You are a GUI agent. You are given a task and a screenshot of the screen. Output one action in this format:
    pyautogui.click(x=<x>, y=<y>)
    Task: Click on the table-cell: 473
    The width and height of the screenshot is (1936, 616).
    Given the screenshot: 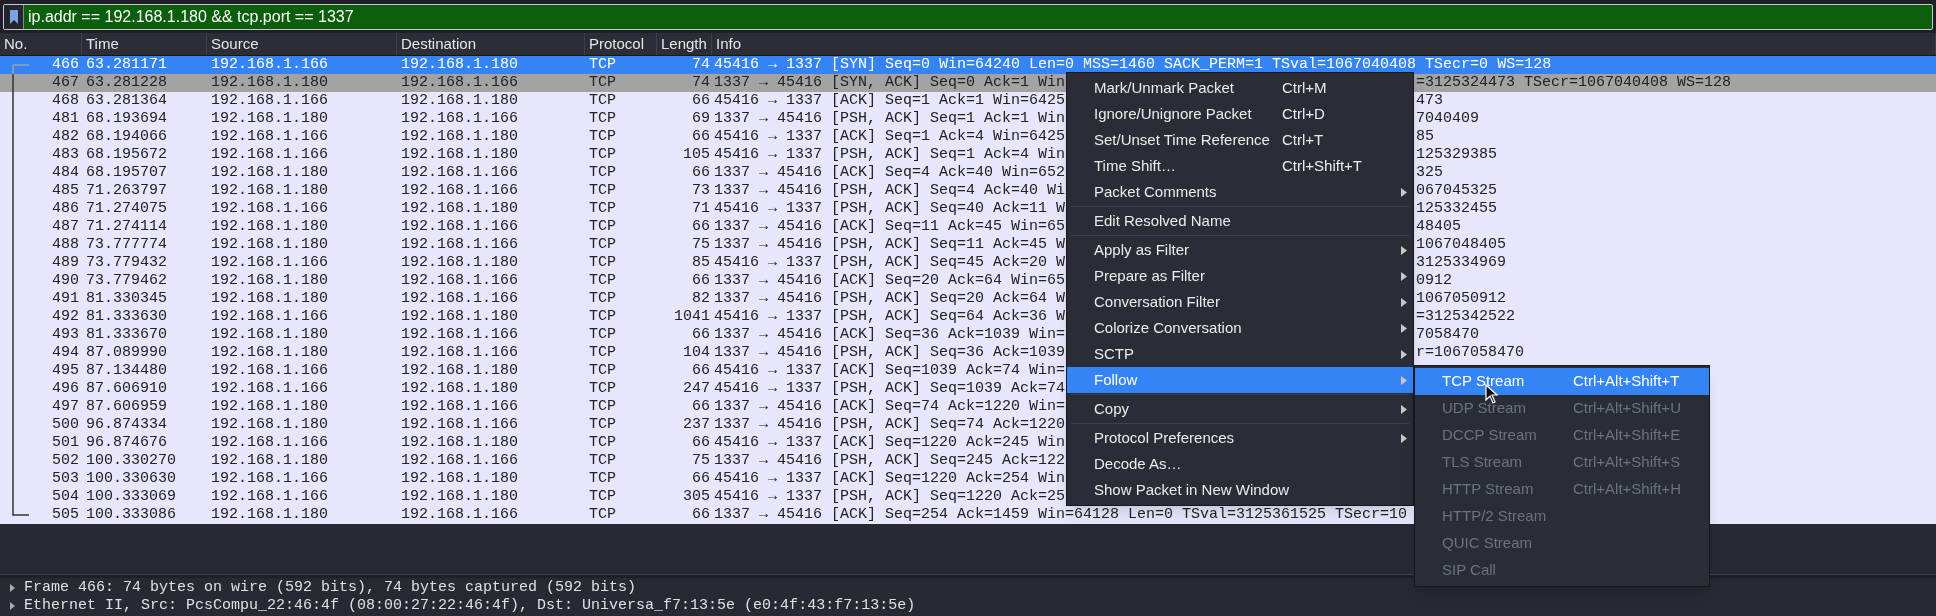 What is the action you would take?
    pyautogui.click(x=1429, y=101)
    